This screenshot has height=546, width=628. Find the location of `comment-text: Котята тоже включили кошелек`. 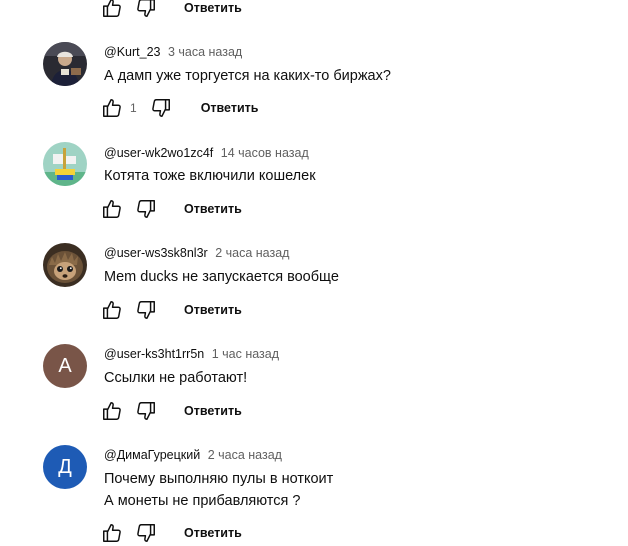

comment-text: Котята тоже включили кошелек is located at coordinates (210, 176).